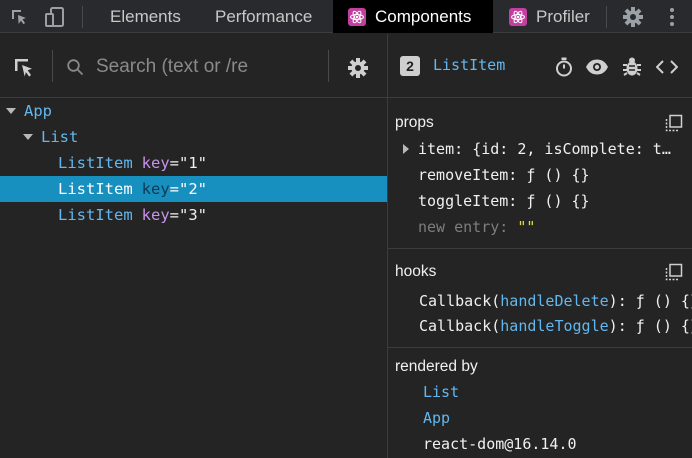  I want to click on tab-label: Profiler, so click(563, 16).